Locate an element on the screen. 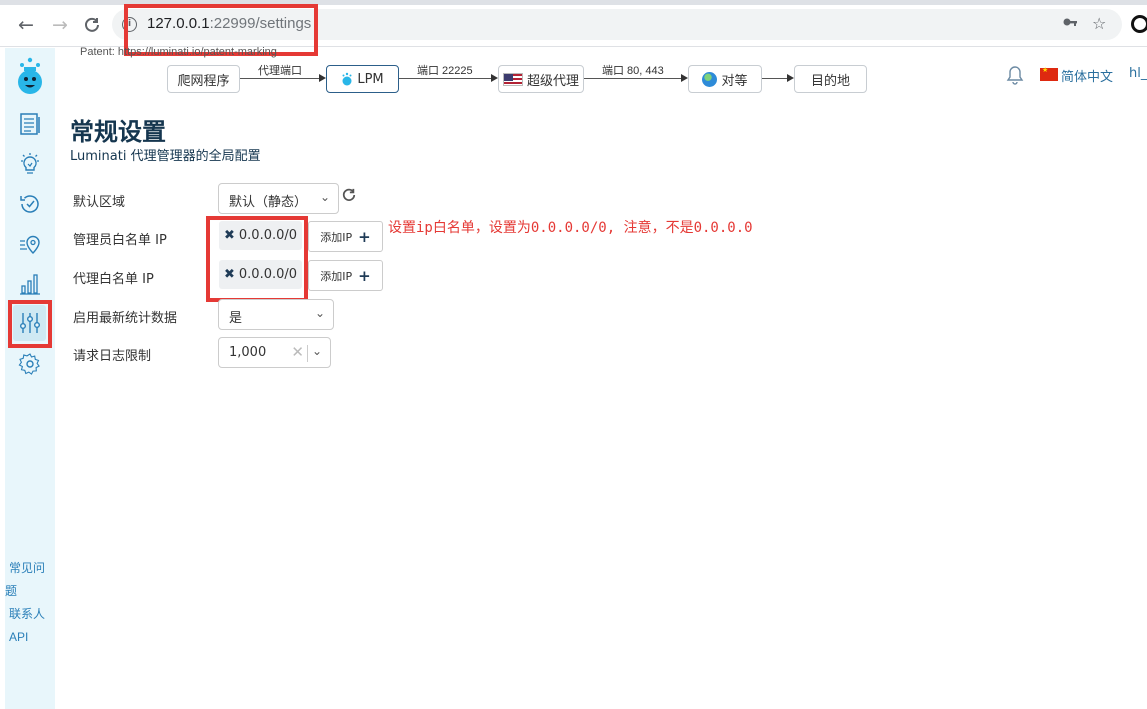  lpm-icon is located at coordinates (347, 79).